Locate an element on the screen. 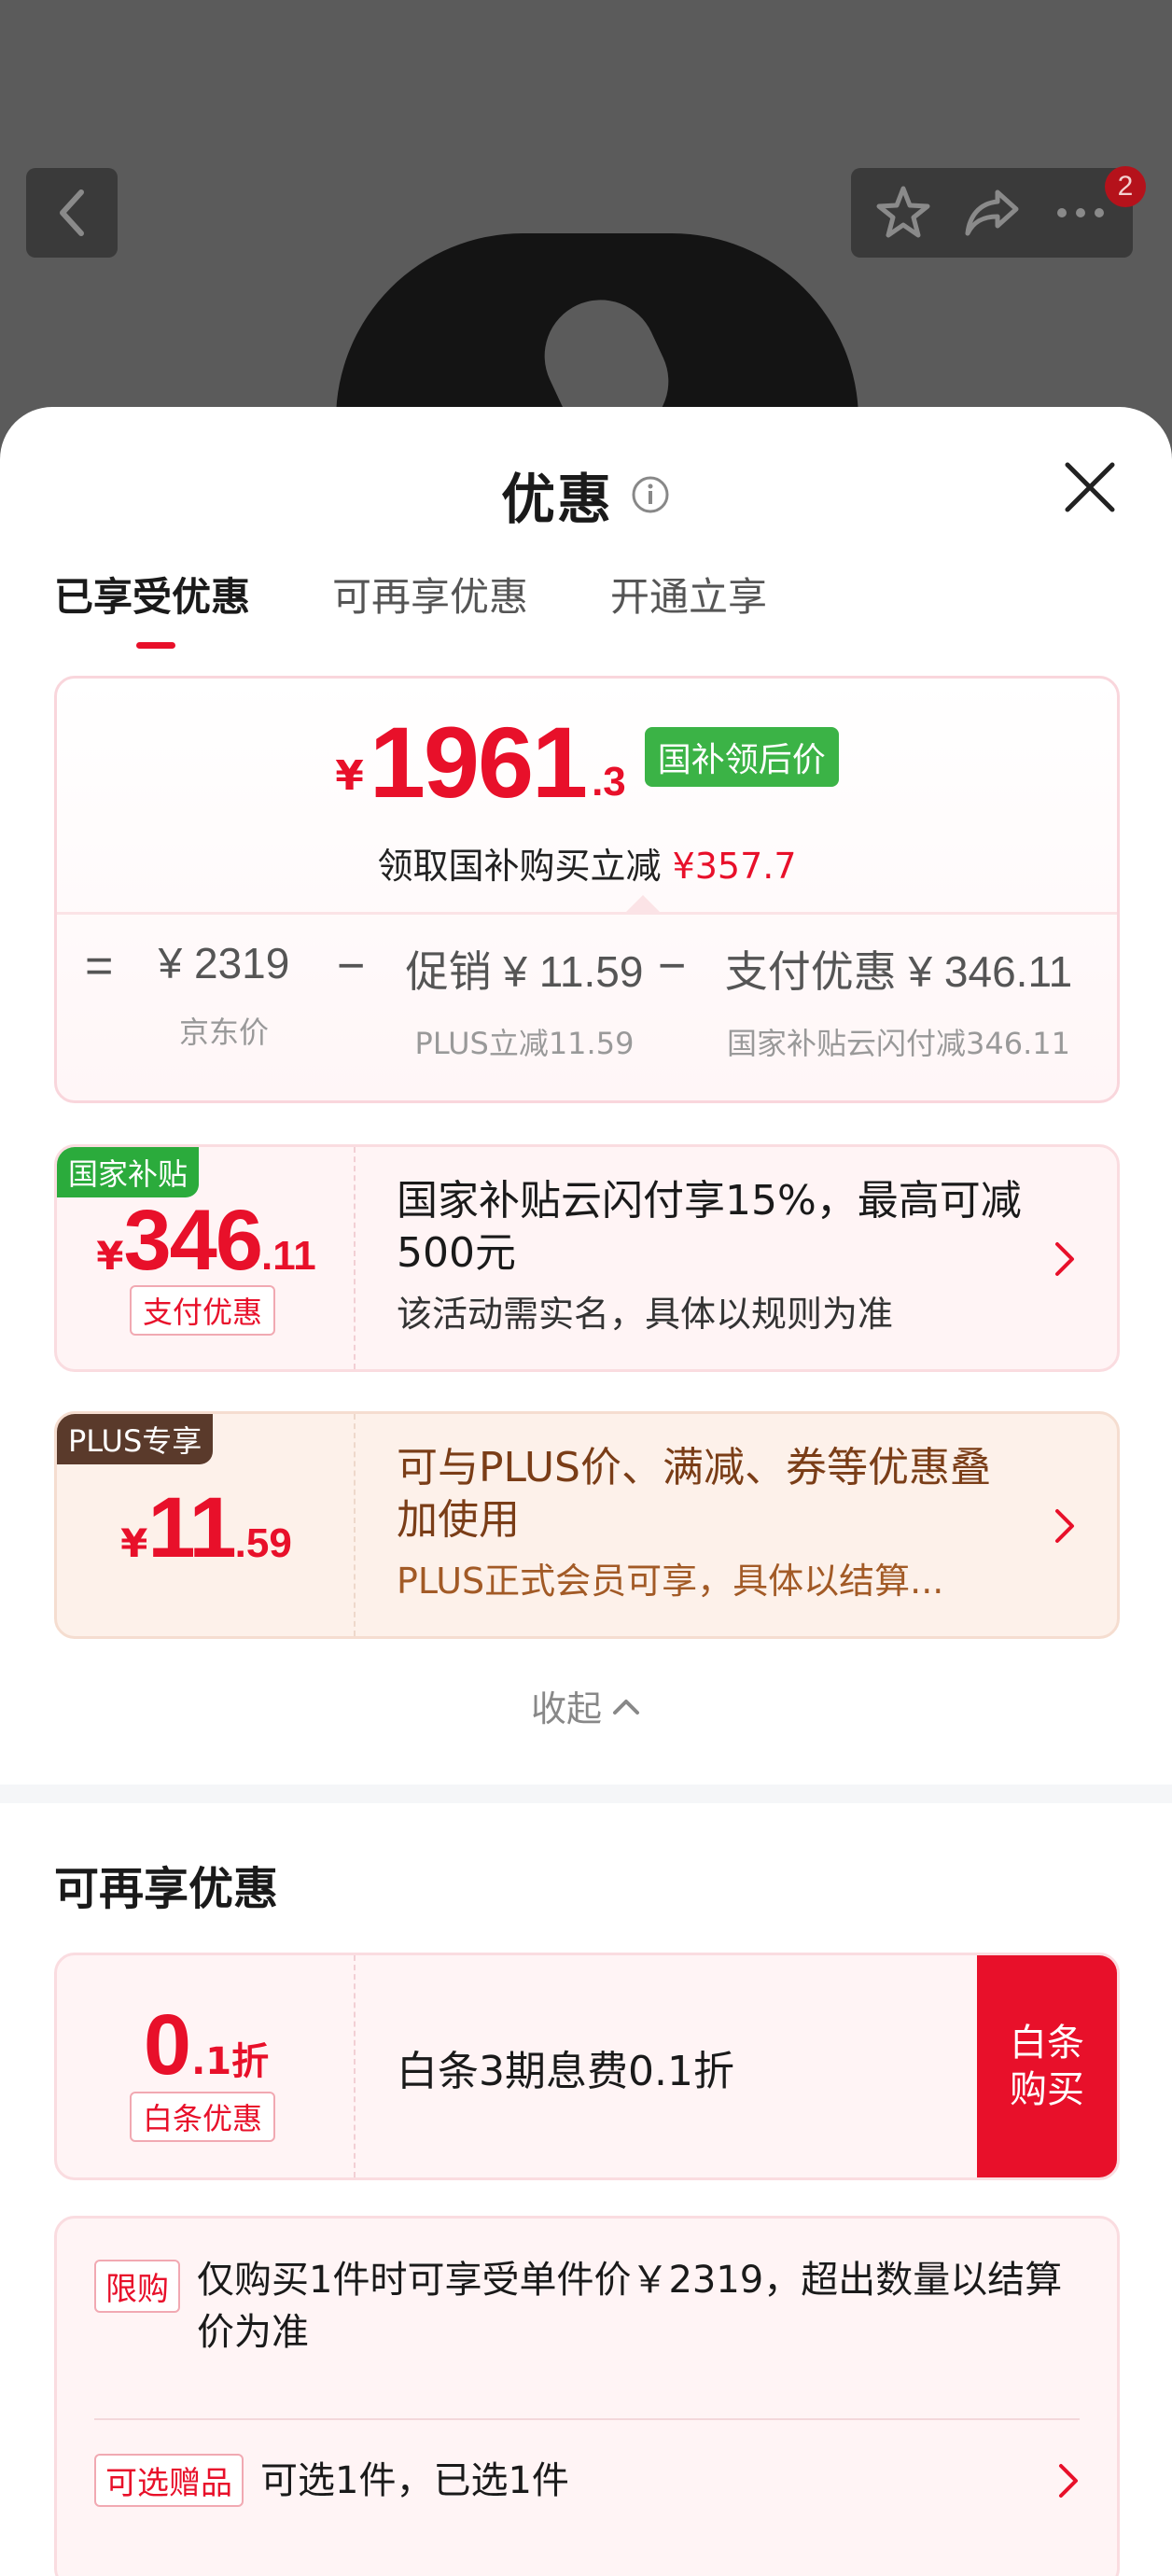 Image resolution: width=1172 pixels, height=2576 pixels. currency-symbol: ¥ is located at coordinates (349, 776).